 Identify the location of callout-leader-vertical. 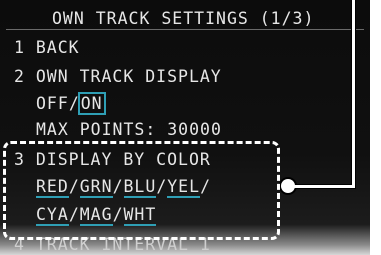
(353, 93).